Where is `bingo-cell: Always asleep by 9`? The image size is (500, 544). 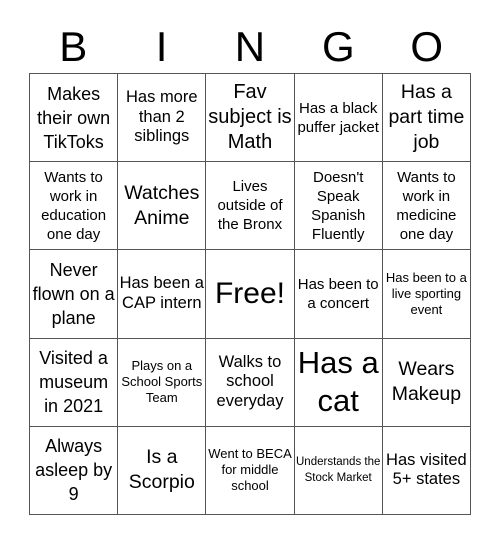
bingo-cell: Always asleep by 9 is located at coordinates (74, 470).